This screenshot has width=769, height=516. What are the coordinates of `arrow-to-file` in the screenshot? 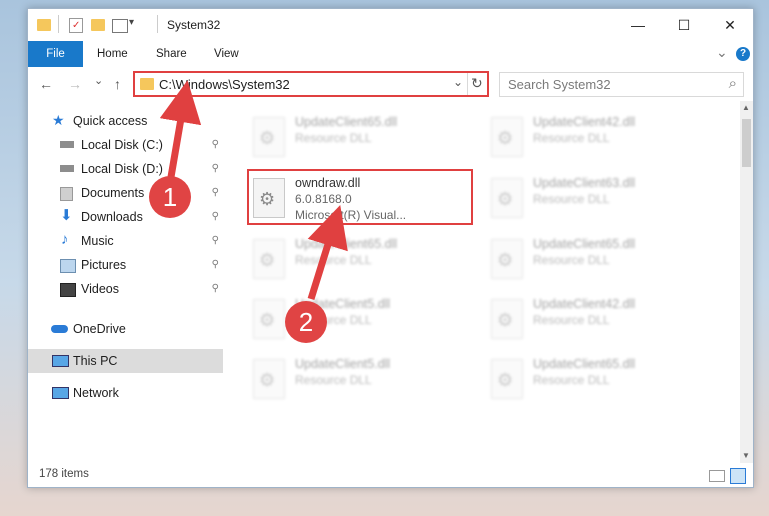 It's located at (327, 252).